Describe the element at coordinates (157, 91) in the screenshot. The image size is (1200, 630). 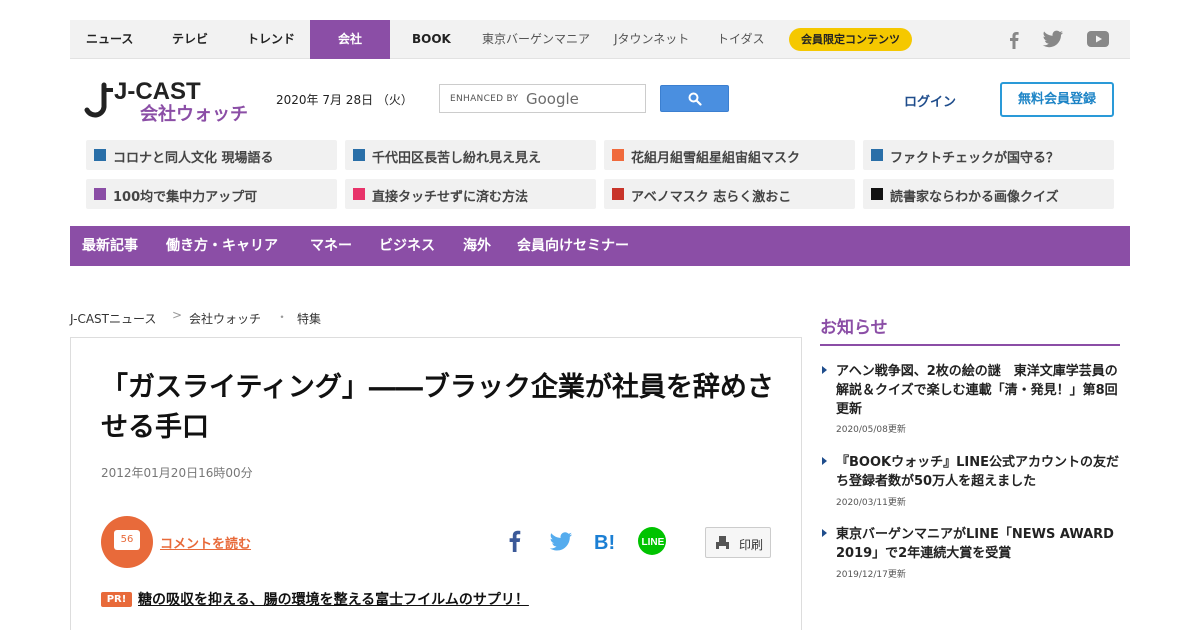
I see `logo-brand-text: J-CAST` at that location.